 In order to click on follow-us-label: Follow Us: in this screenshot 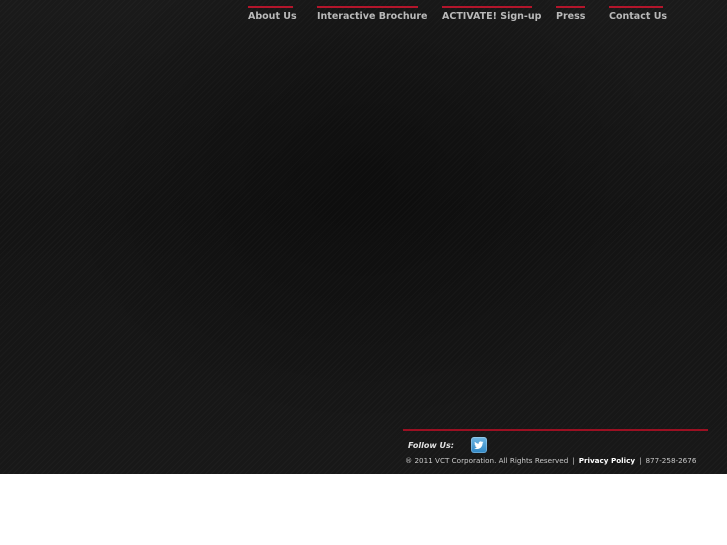, I will do `click(431, 445)`.